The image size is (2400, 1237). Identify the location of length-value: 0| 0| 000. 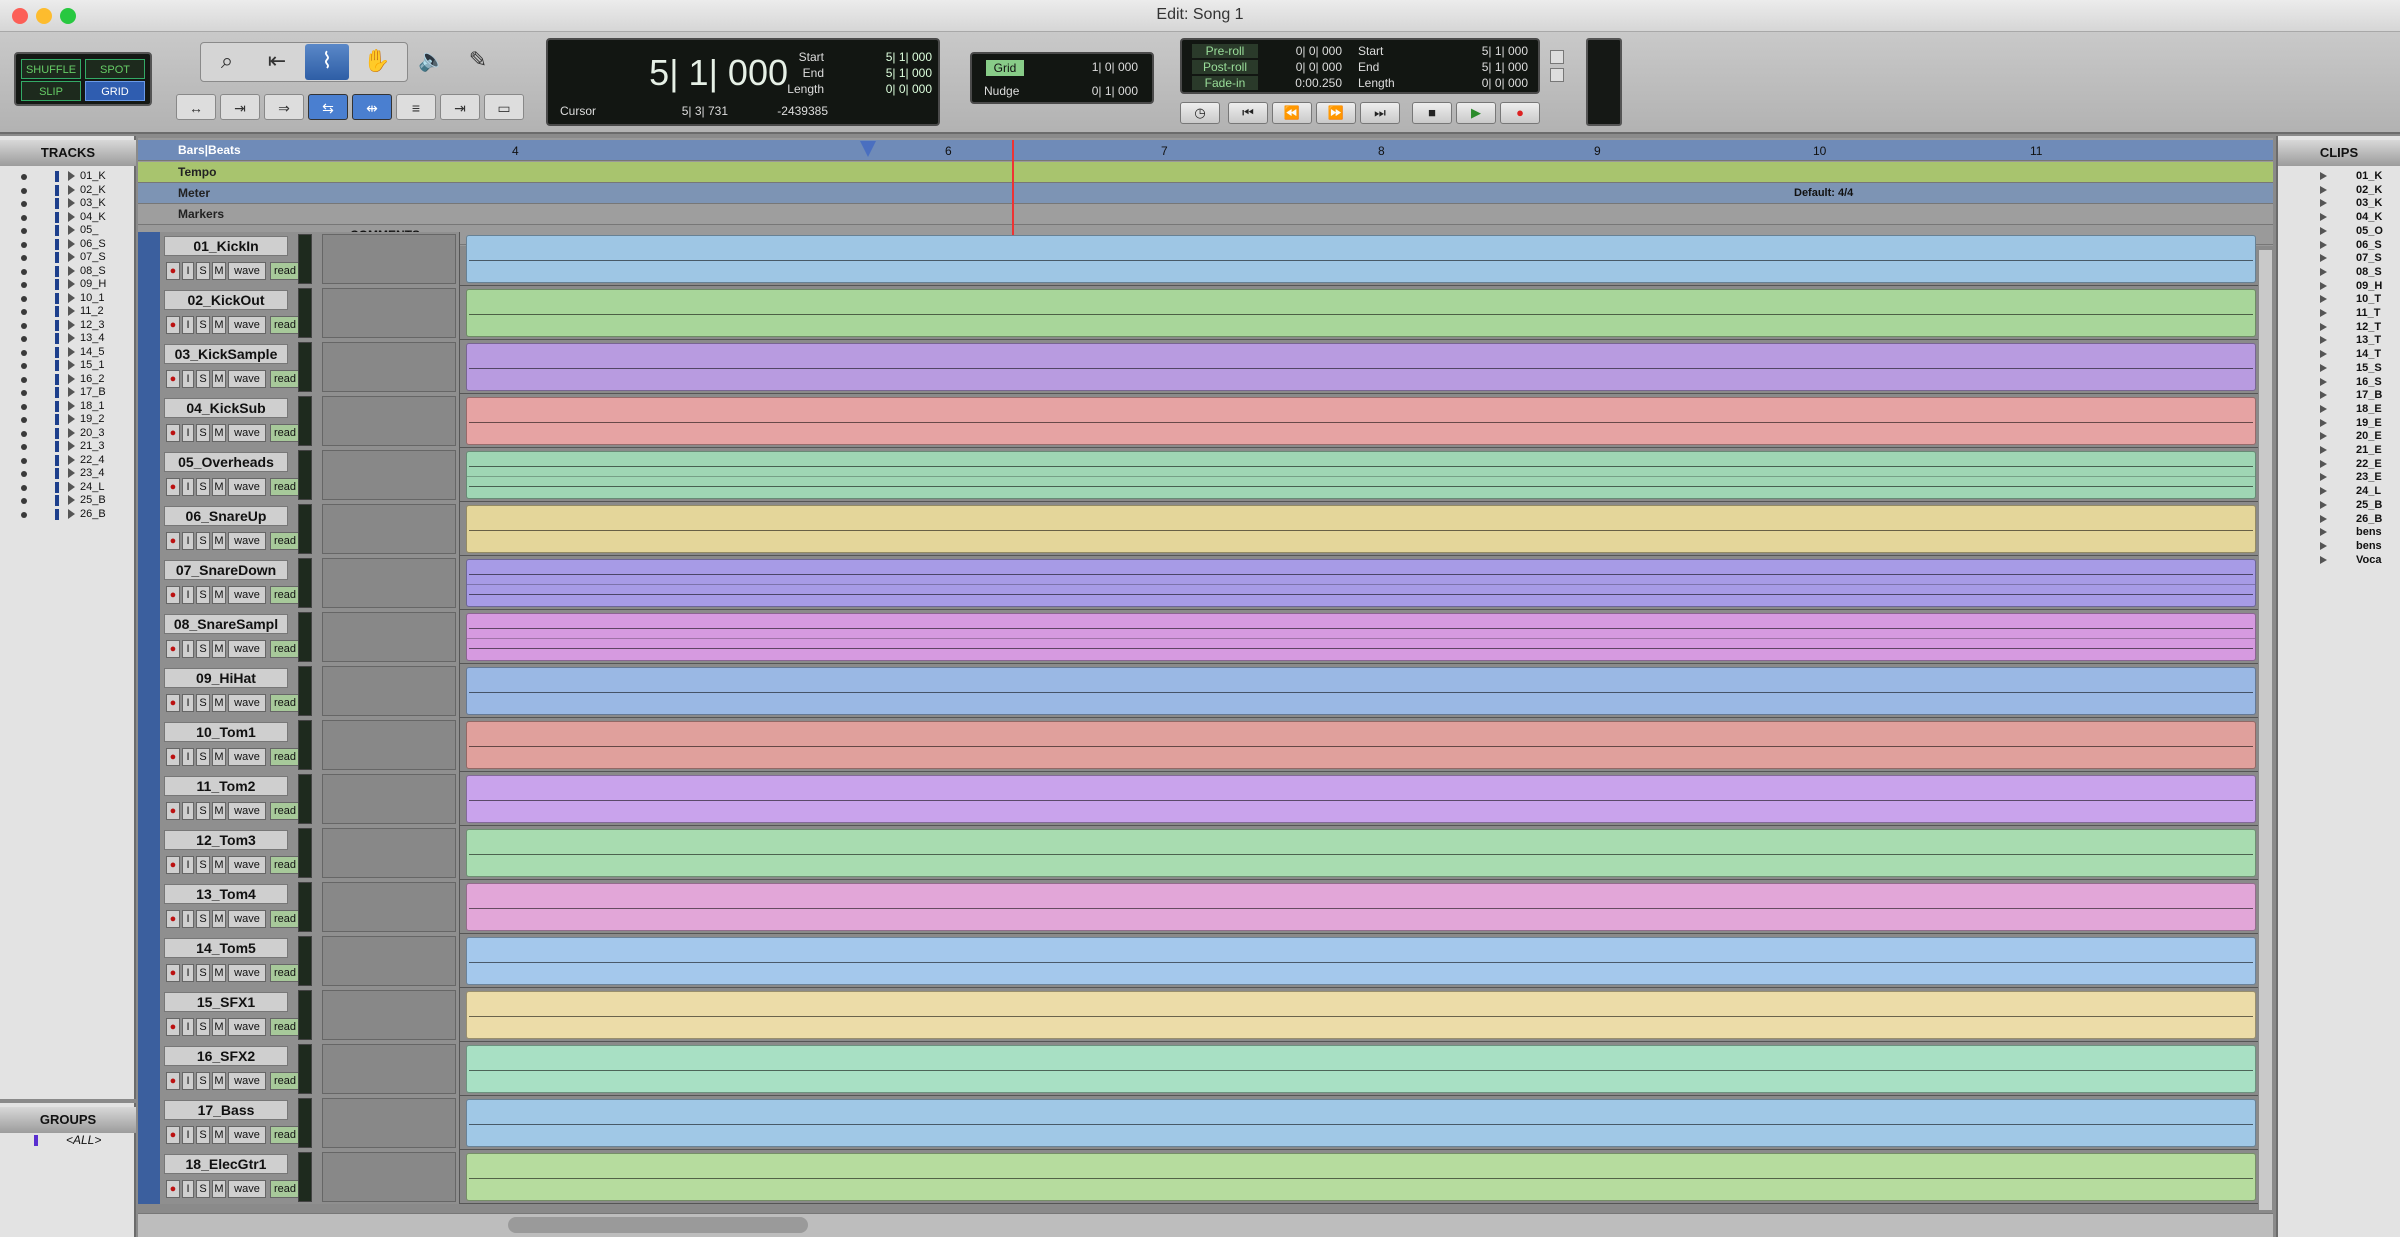
(897, 89).